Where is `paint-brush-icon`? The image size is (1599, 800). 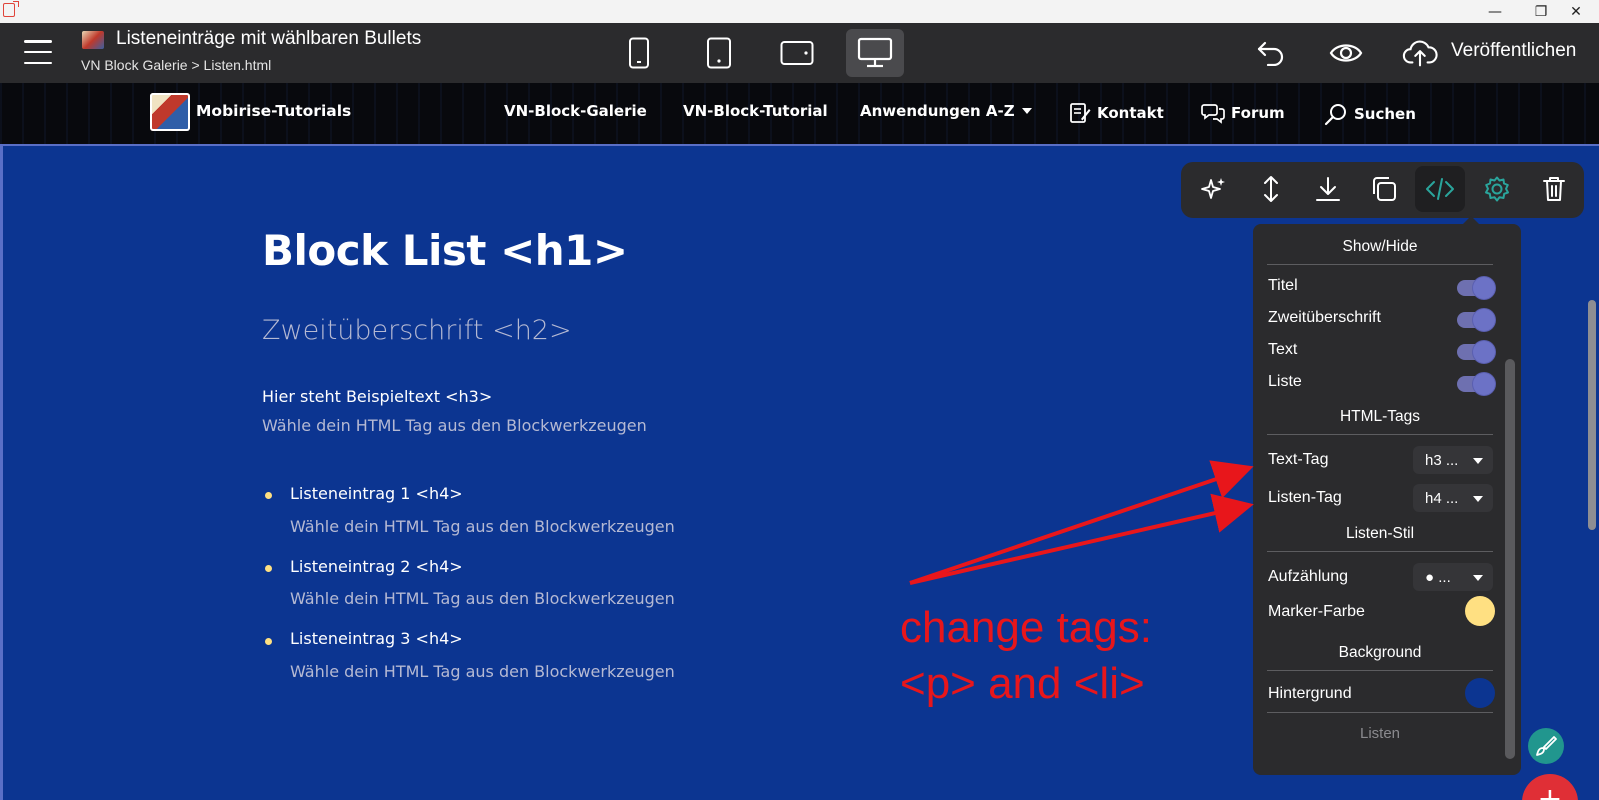
paint-brush-icon is located at coordinates (1546, 746).